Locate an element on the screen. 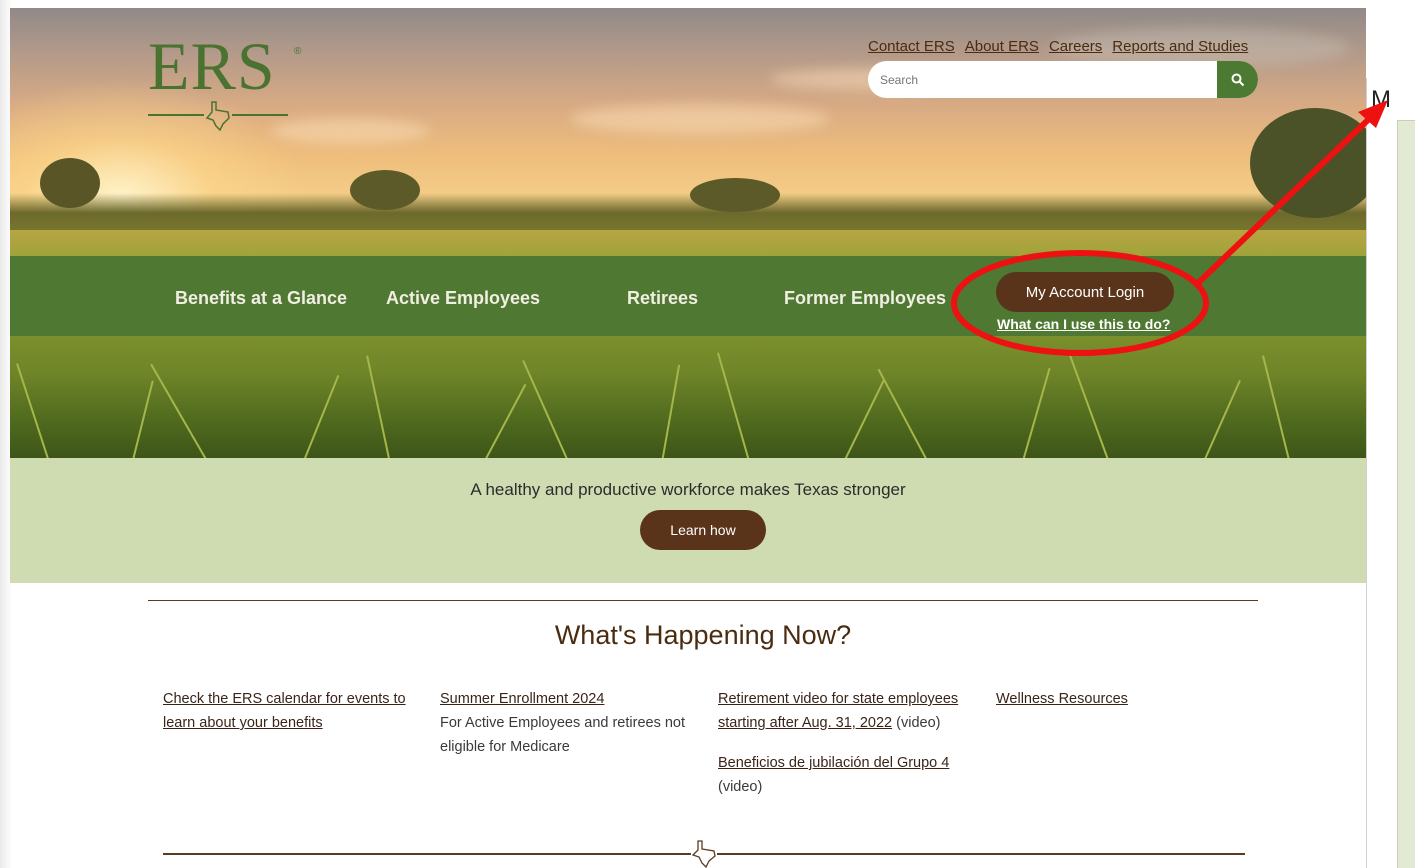 This screenshot has height=868, width=1415. side-panel-heading-fragment: M is located at coordinates (1381, 99).